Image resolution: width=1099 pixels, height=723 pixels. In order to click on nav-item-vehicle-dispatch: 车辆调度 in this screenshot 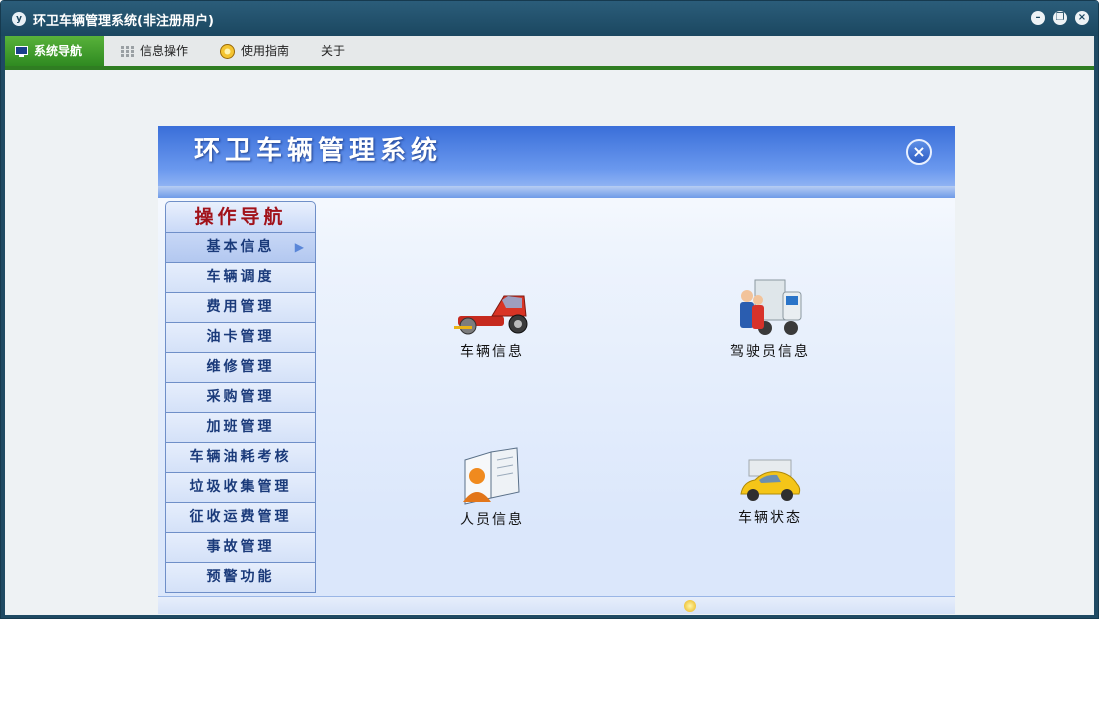, I will do `click(240, 278)`.